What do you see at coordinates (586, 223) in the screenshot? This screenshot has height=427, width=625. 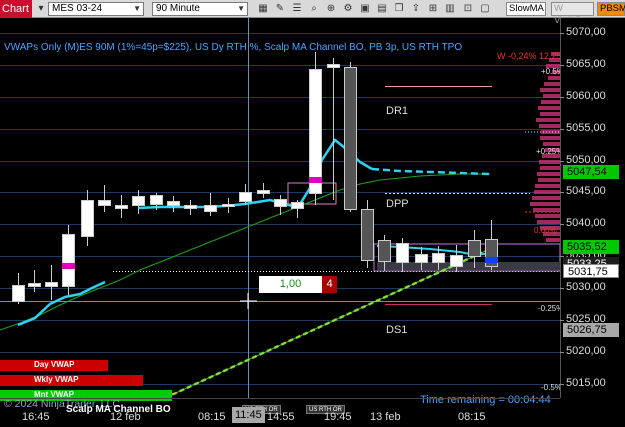 I see `price-tick: 5040,00` at bounding box center [586, 223].